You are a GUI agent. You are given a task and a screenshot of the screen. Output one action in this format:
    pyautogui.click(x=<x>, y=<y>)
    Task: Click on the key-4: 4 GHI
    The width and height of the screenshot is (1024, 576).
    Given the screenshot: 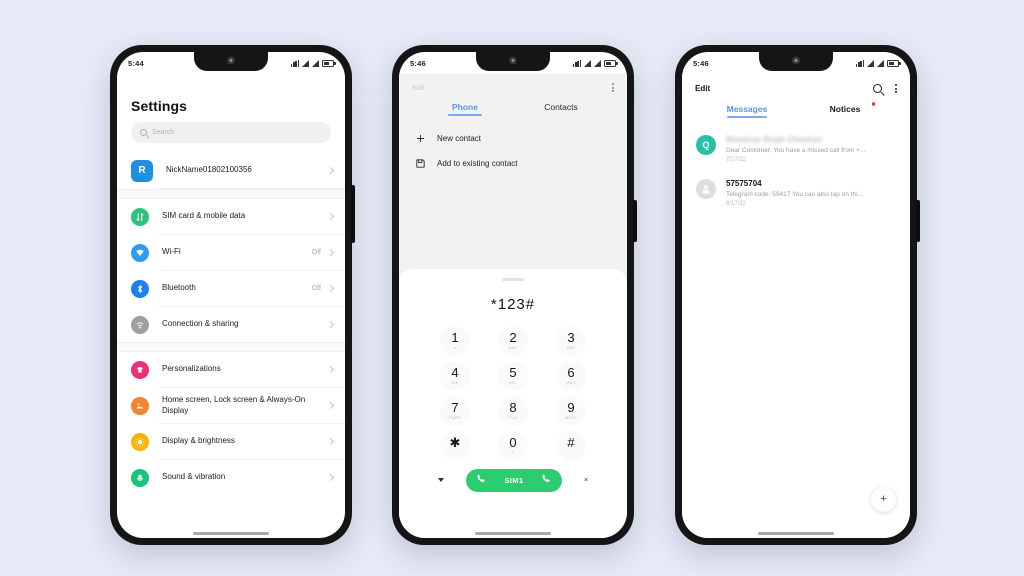 What is the action you would take?
    pyautogui.click(x=455, y=375)
    